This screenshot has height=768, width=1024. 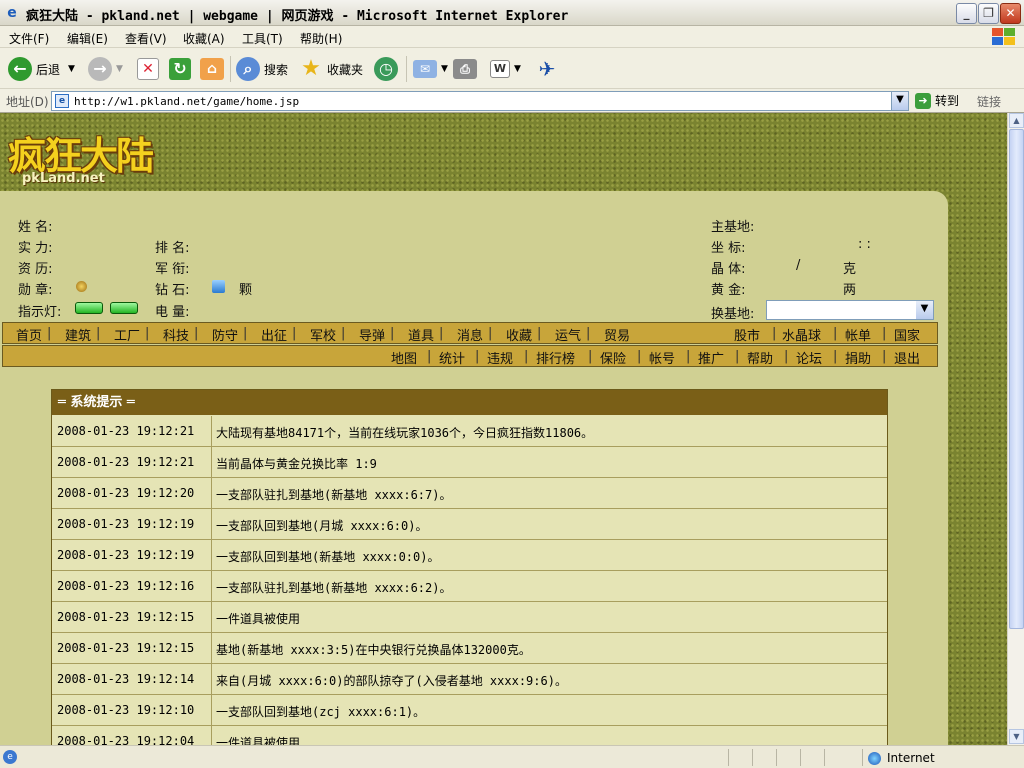 I want to click on menu-favorites: 收藏(A), so click(x=204, y=38).